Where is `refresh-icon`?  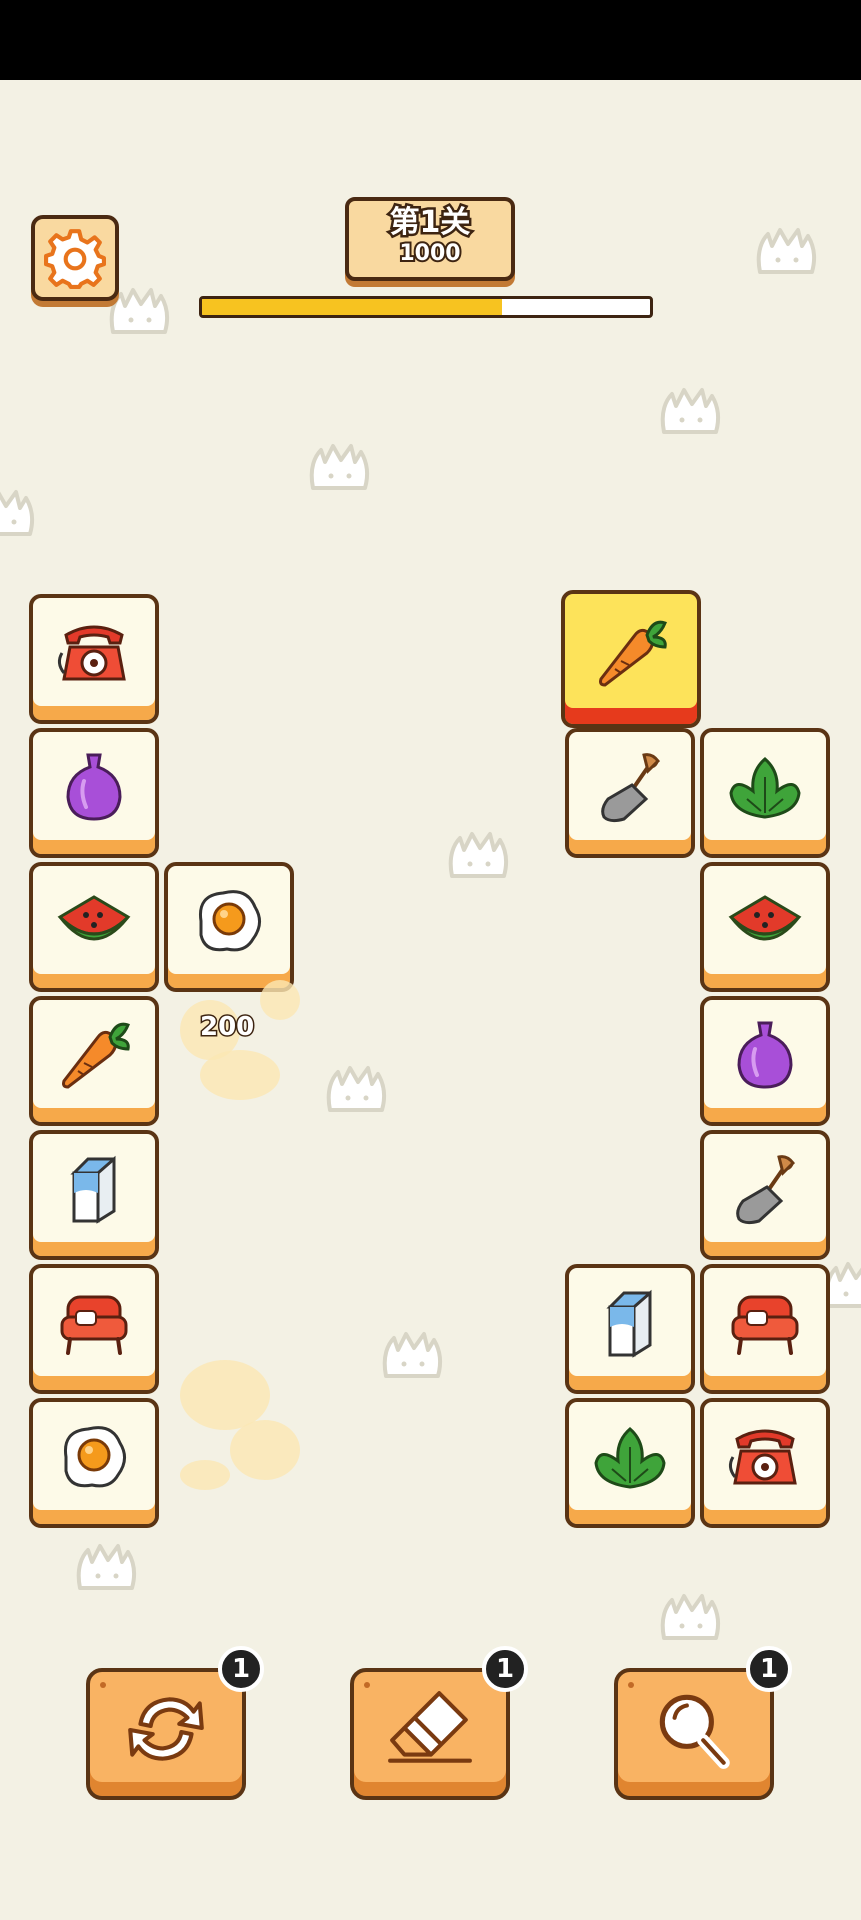
refresh-icon is located at coordinates (166, 1729).